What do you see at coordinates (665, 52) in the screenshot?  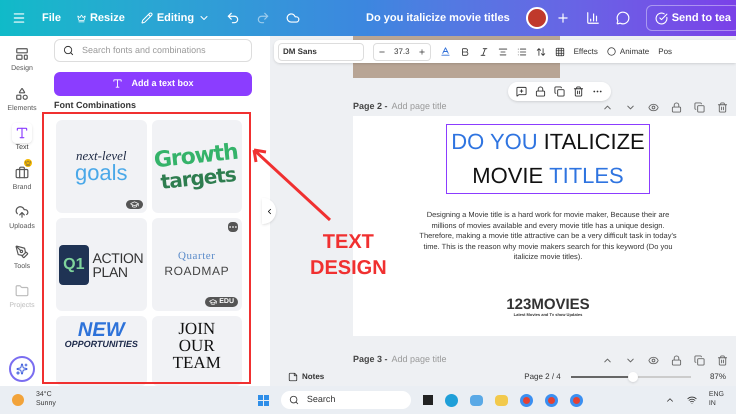 I see `toolbar-button: Pos` at bounding box center [665, 52].